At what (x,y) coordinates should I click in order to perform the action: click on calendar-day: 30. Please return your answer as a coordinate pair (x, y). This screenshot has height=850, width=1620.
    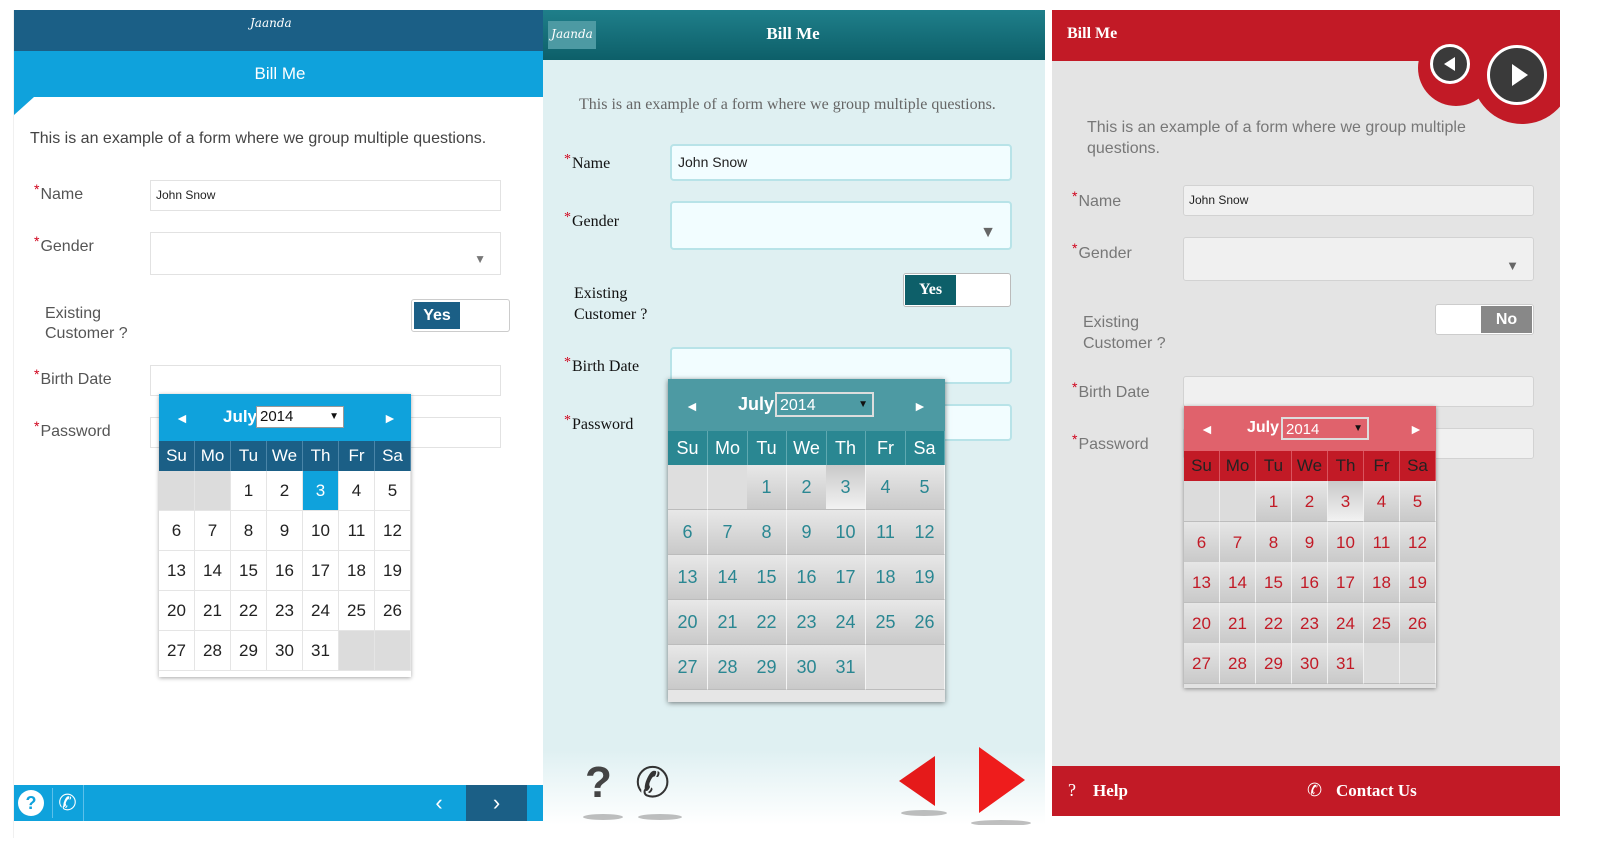
    Looking at the image, I should click on (807, 667).